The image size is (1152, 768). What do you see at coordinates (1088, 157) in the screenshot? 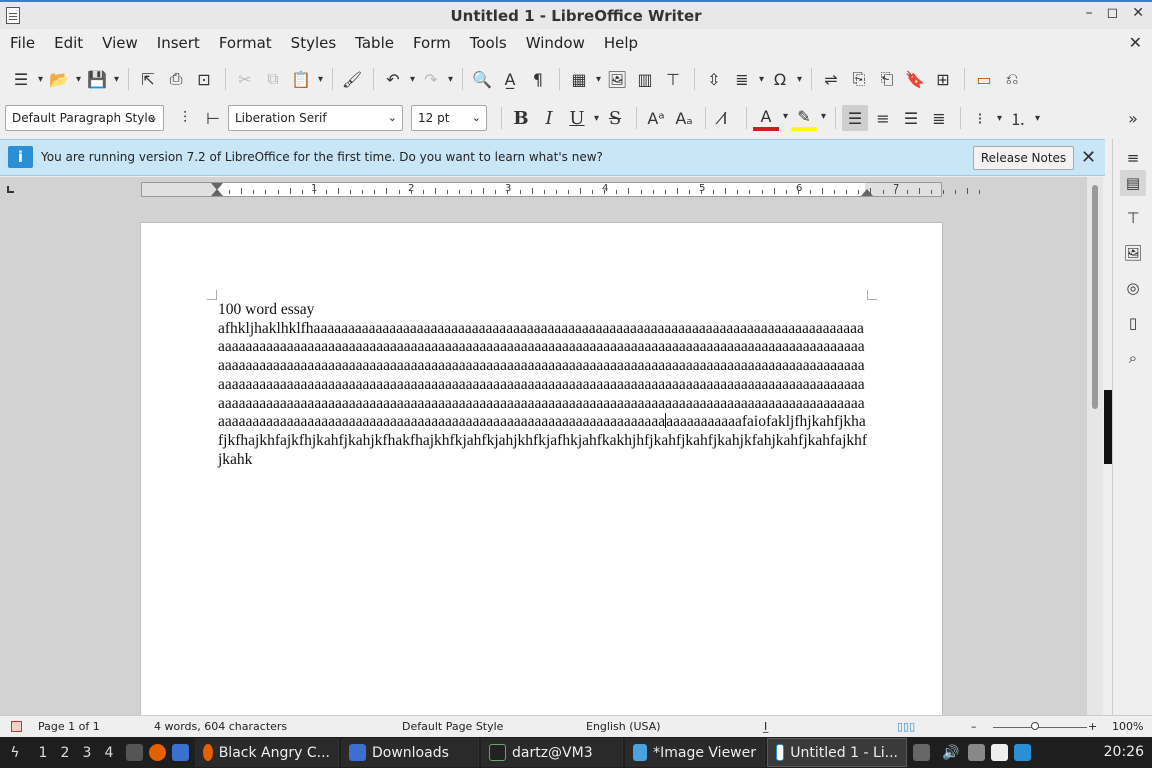
I see `close-icon: ✕` at bounding box center [1088, 157].